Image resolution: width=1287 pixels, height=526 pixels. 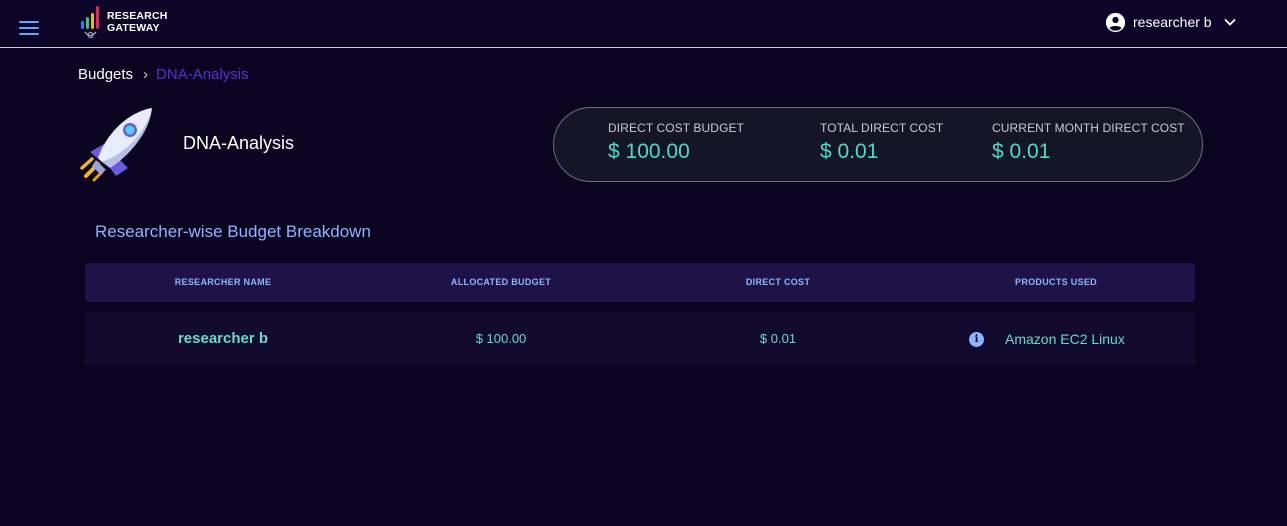 I want to click on user-menu: researcher b, so click(x=1170, y=22).